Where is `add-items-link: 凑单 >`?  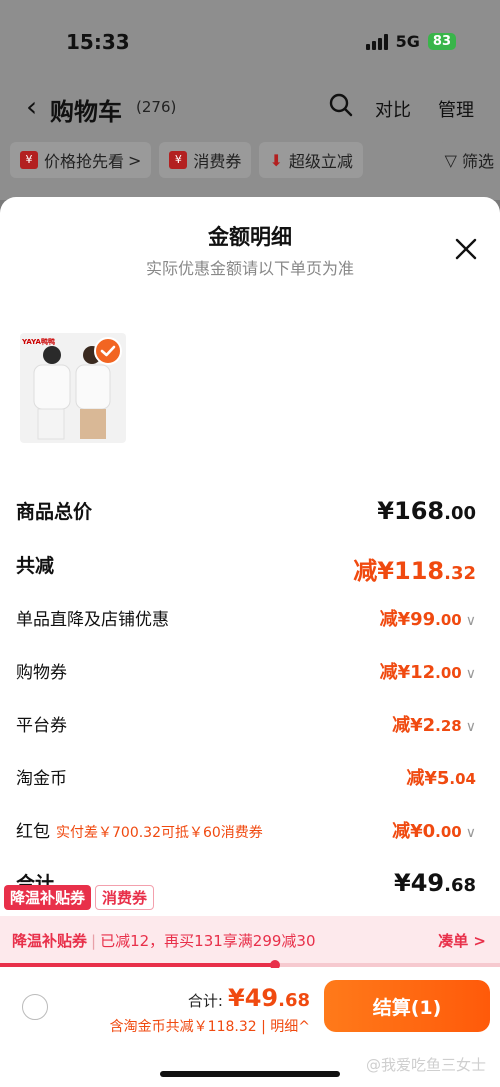
add-items-link: 凑单 > is located at coordinates (462, 940).